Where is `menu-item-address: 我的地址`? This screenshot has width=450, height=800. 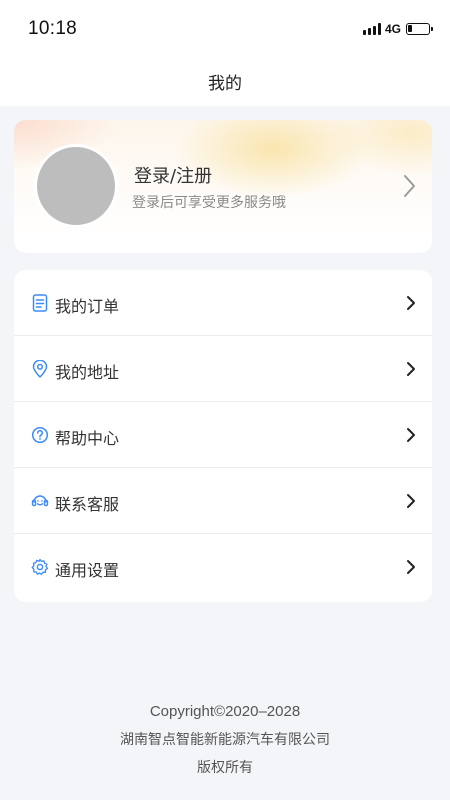
menu-item-address: 我的地址 is located at coordinates (223, 369).